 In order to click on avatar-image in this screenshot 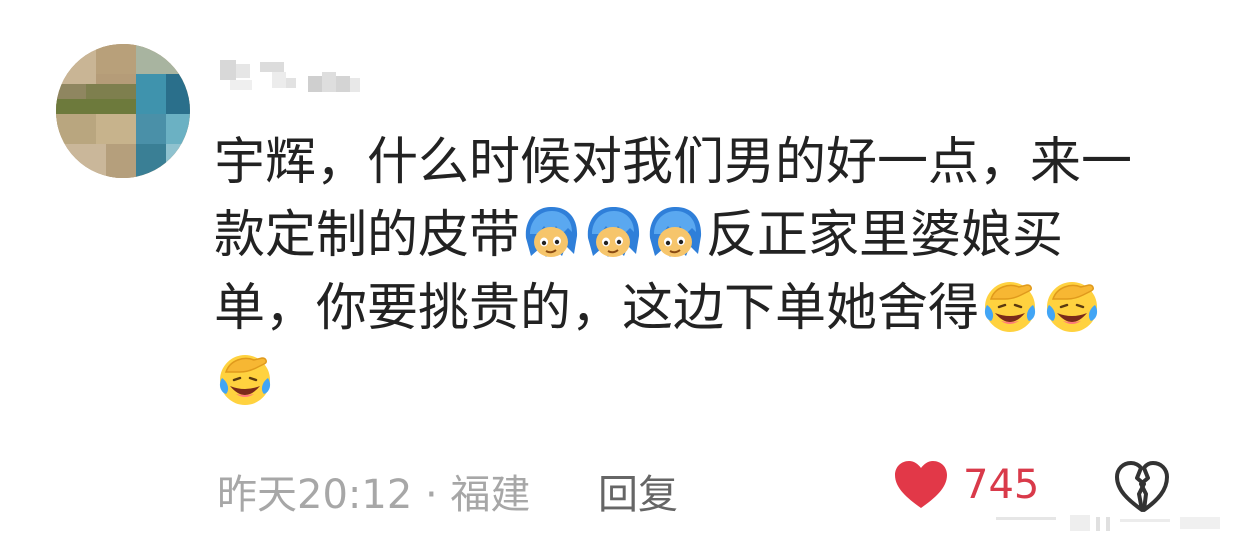, I will do `click(123, 111)`.